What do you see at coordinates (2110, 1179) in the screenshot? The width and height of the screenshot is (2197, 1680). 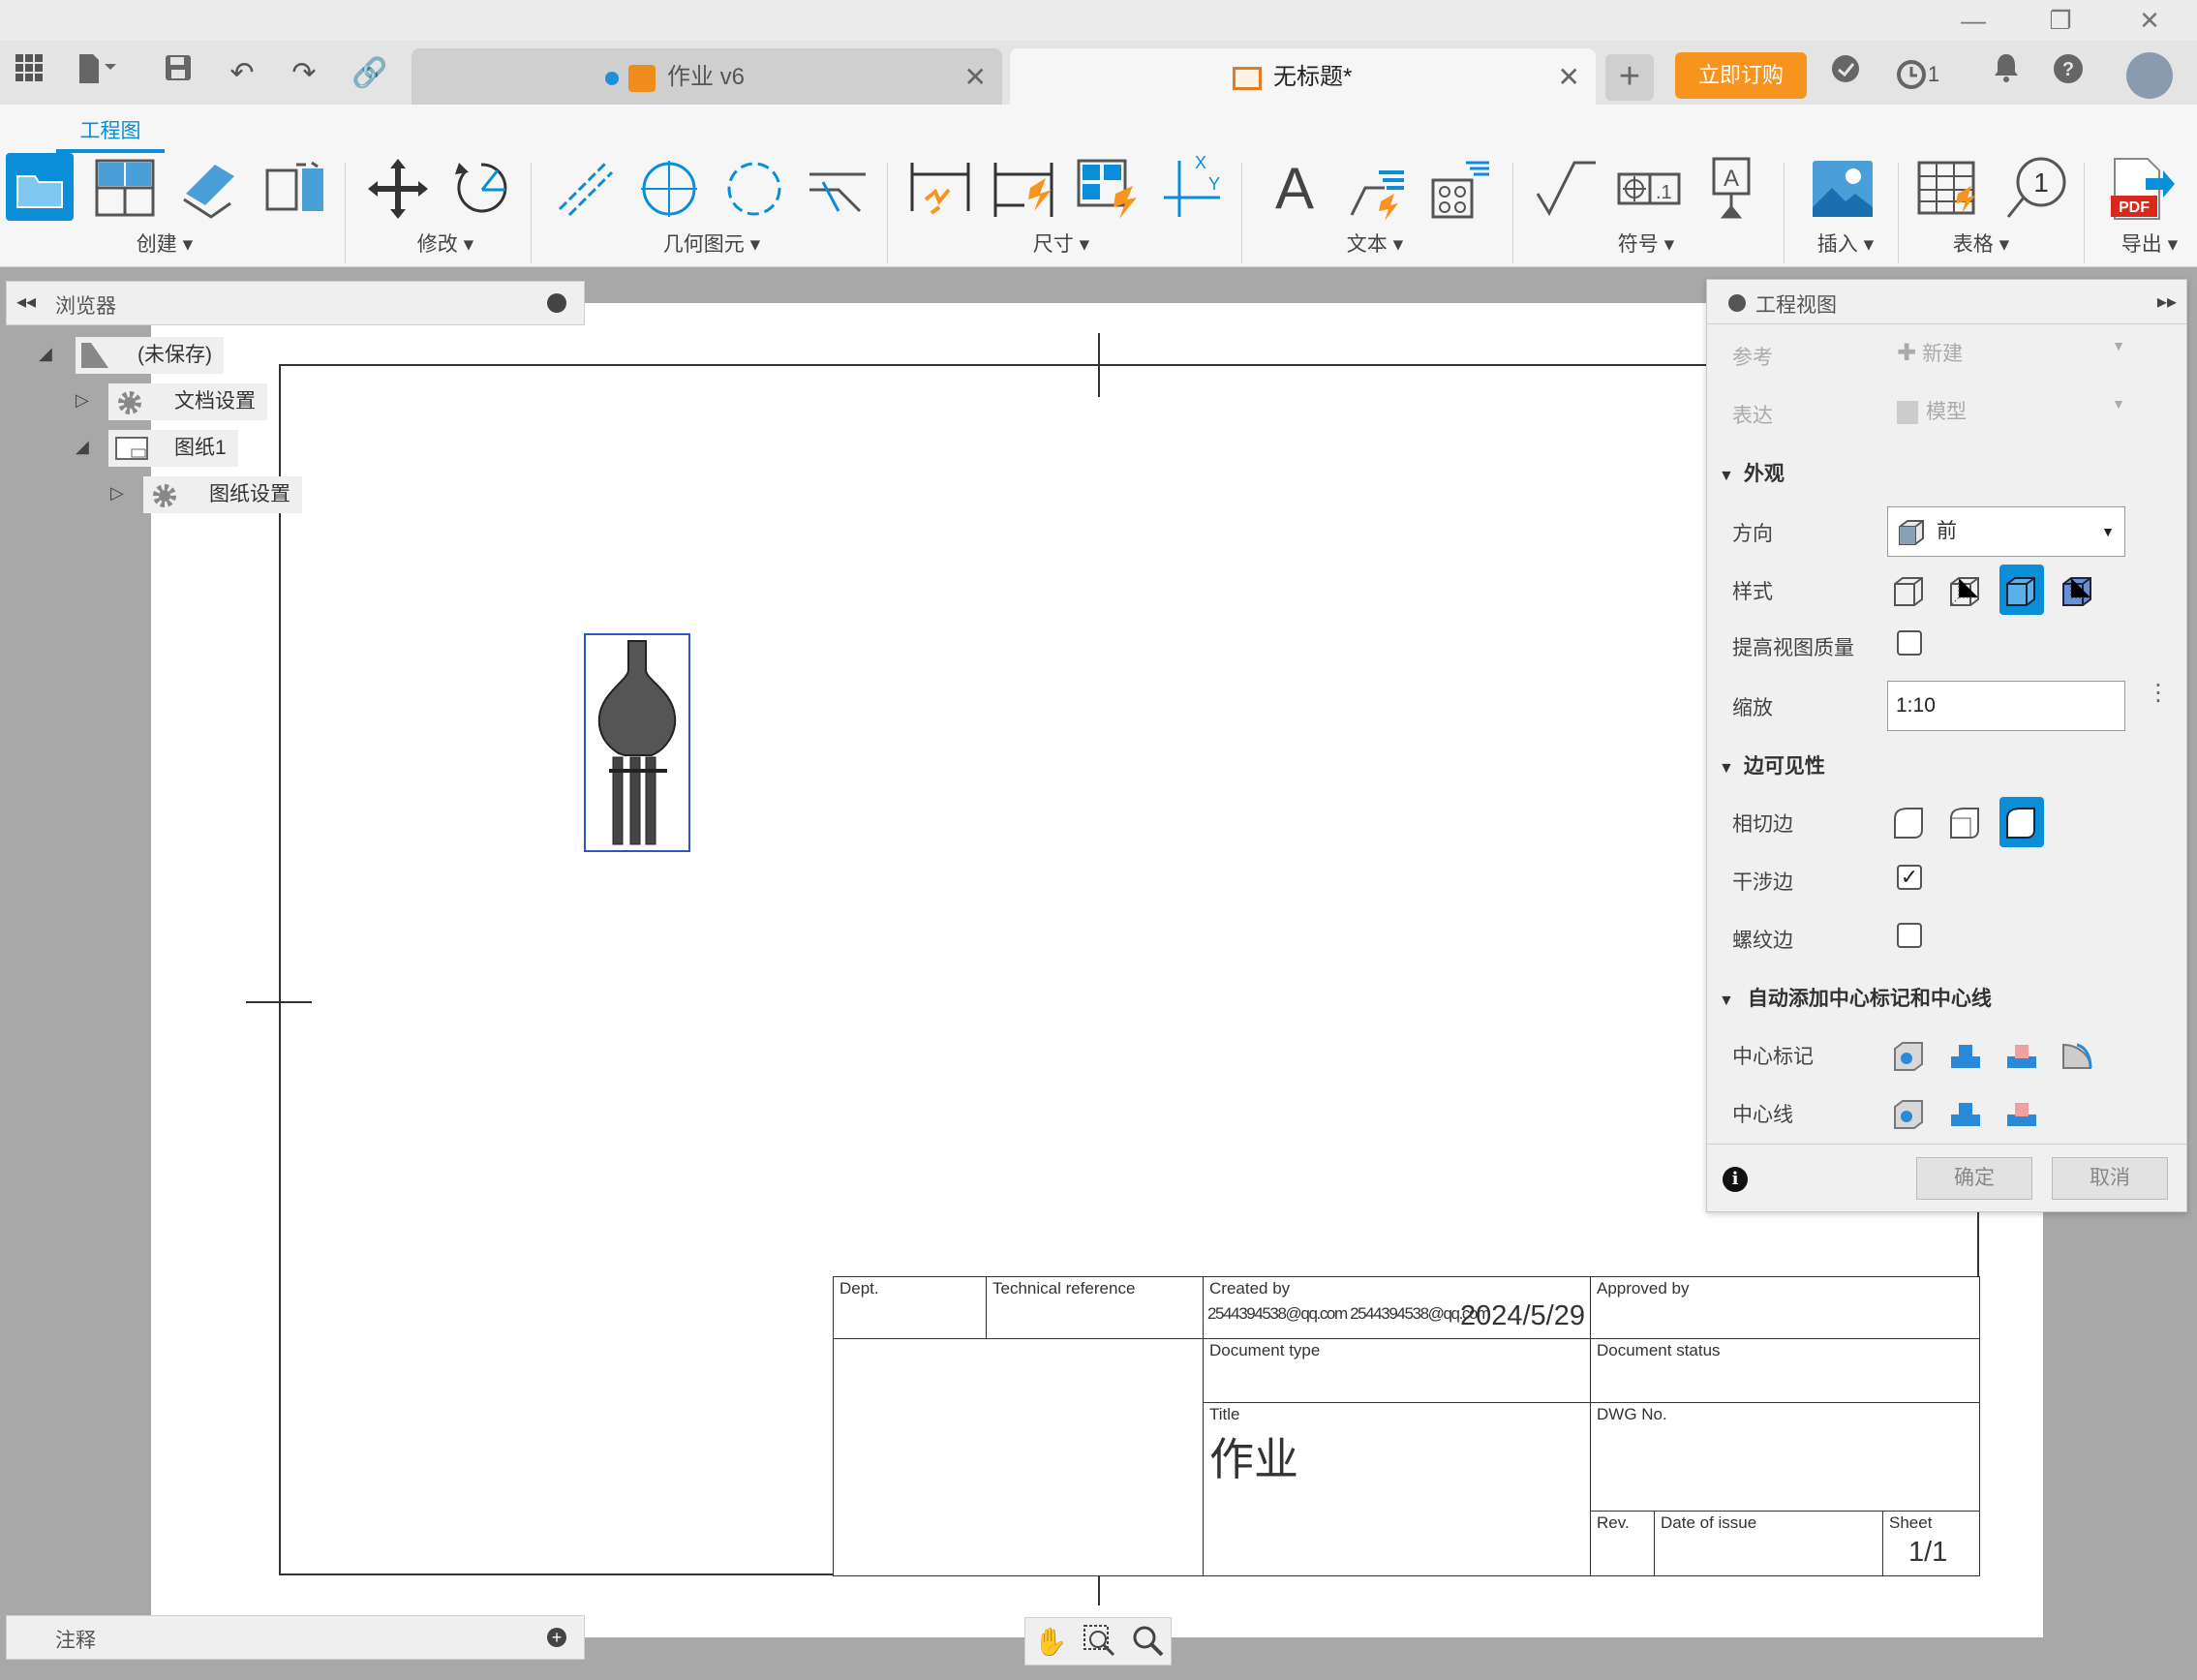 I see `cancel-button: 取消` at bounding box center [2110, 1179].